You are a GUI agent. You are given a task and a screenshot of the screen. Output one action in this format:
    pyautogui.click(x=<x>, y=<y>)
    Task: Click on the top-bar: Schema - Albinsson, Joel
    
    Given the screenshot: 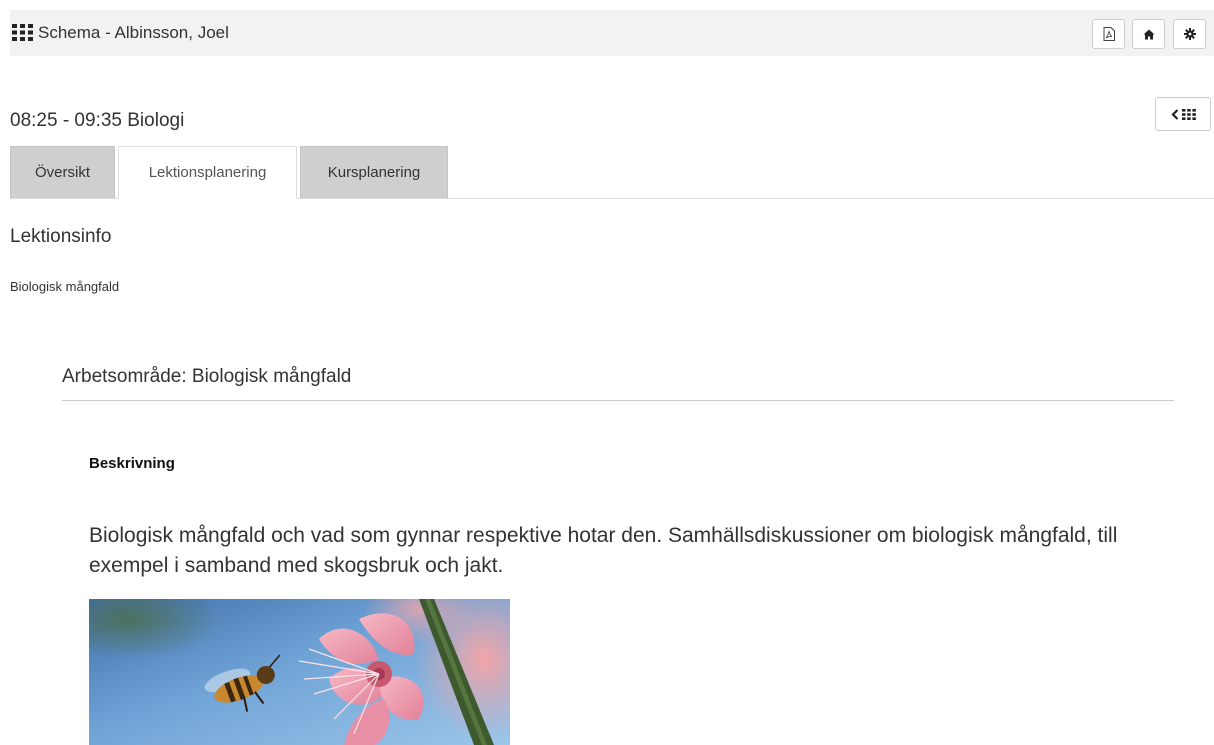 What is the action you would take?
    pyautogui.click(x=612, y=33)
    